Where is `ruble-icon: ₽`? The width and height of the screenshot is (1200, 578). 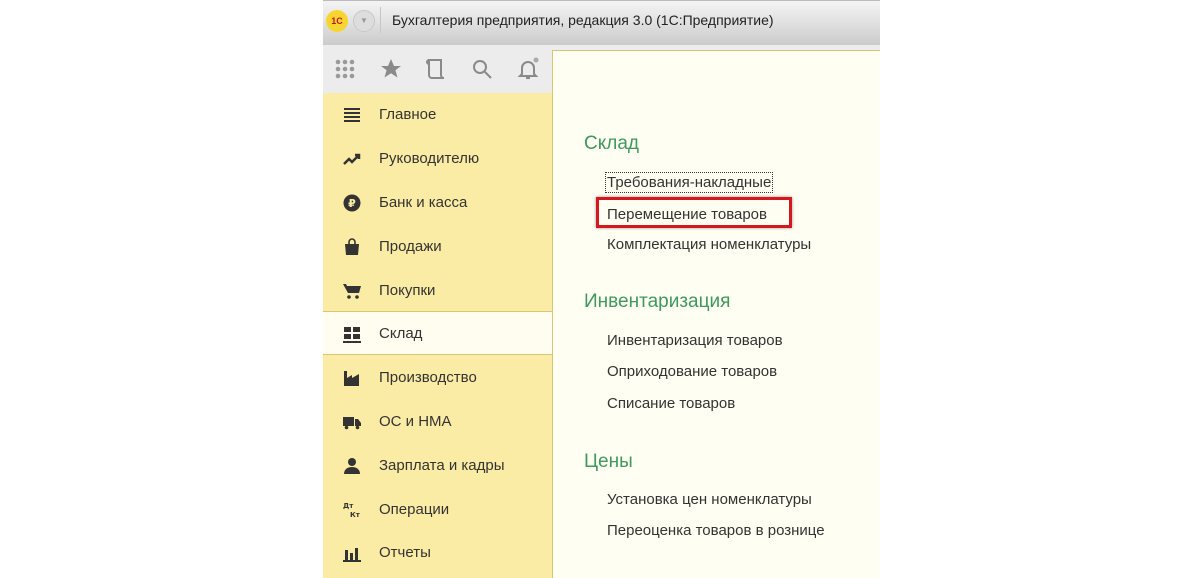 ruble-icon: ₽ is located at coordinates (352, 203).